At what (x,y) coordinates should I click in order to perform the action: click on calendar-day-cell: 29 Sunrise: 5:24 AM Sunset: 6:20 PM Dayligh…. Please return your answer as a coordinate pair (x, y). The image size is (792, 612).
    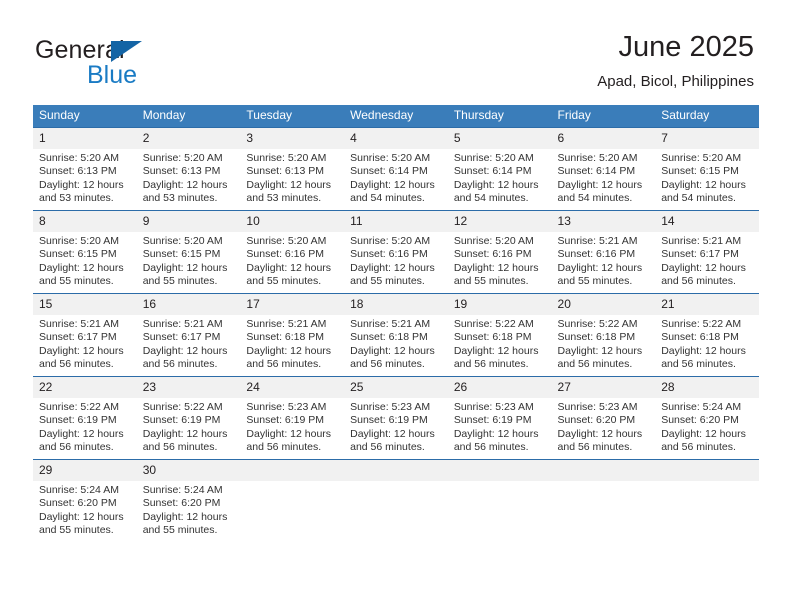
    Looking at the image, I should click on (85, 500).